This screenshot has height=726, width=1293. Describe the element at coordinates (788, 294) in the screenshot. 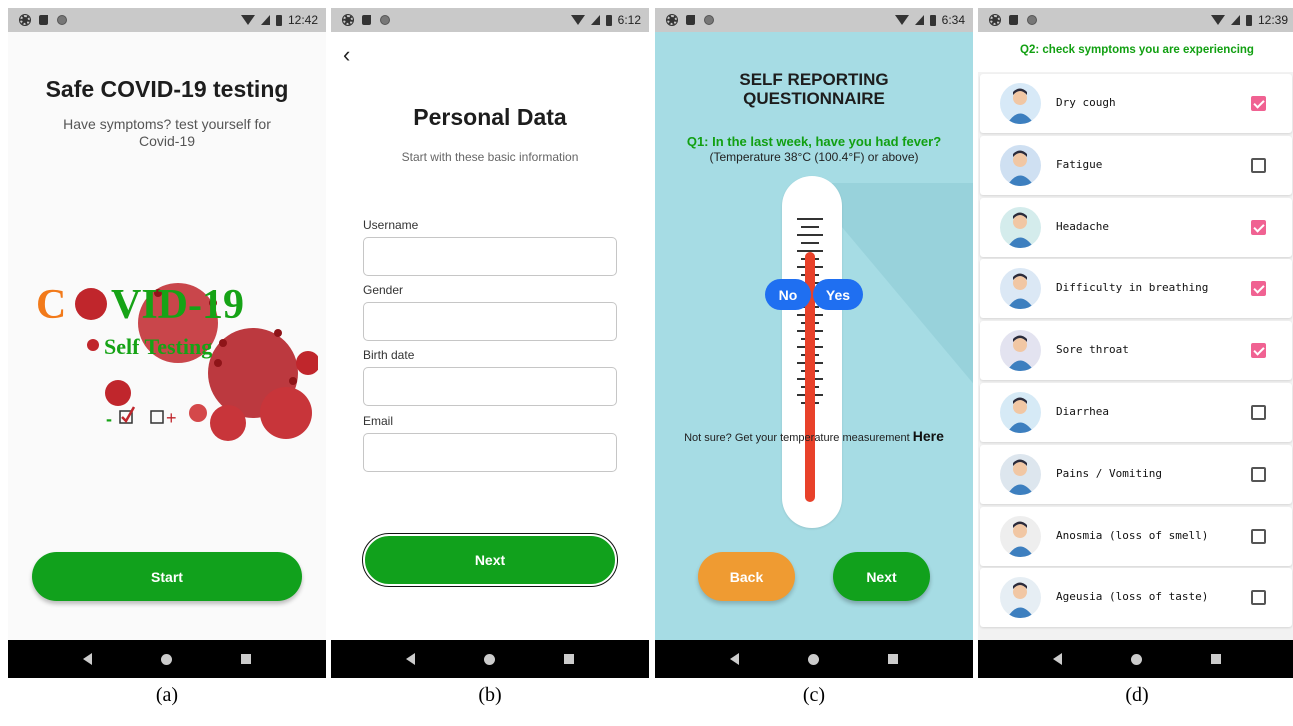

I see `no-button: No` at that location.